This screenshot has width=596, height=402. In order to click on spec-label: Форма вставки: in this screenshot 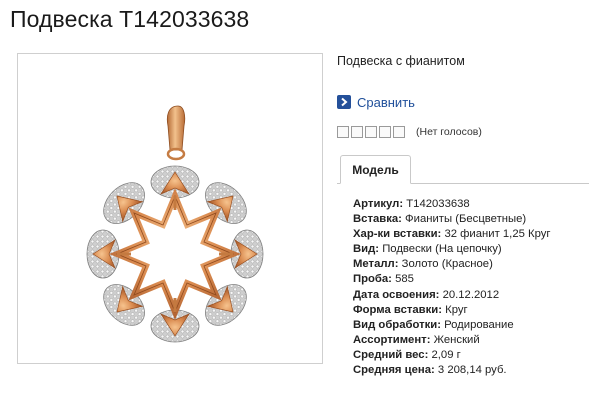, I will do `click(397, 309)`.